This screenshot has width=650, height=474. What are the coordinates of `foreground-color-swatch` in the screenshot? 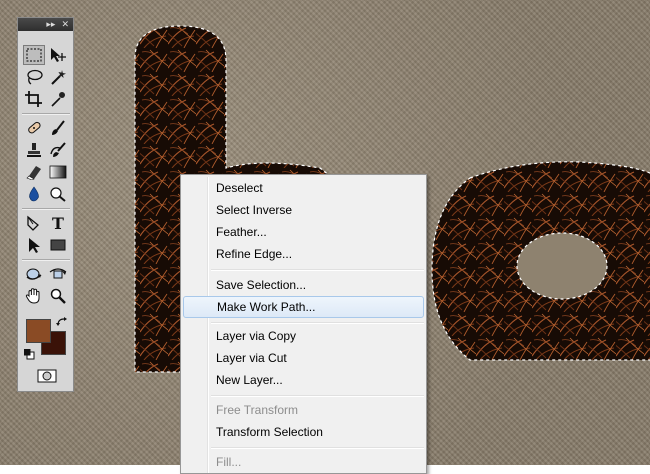 It's located at (38, 331).